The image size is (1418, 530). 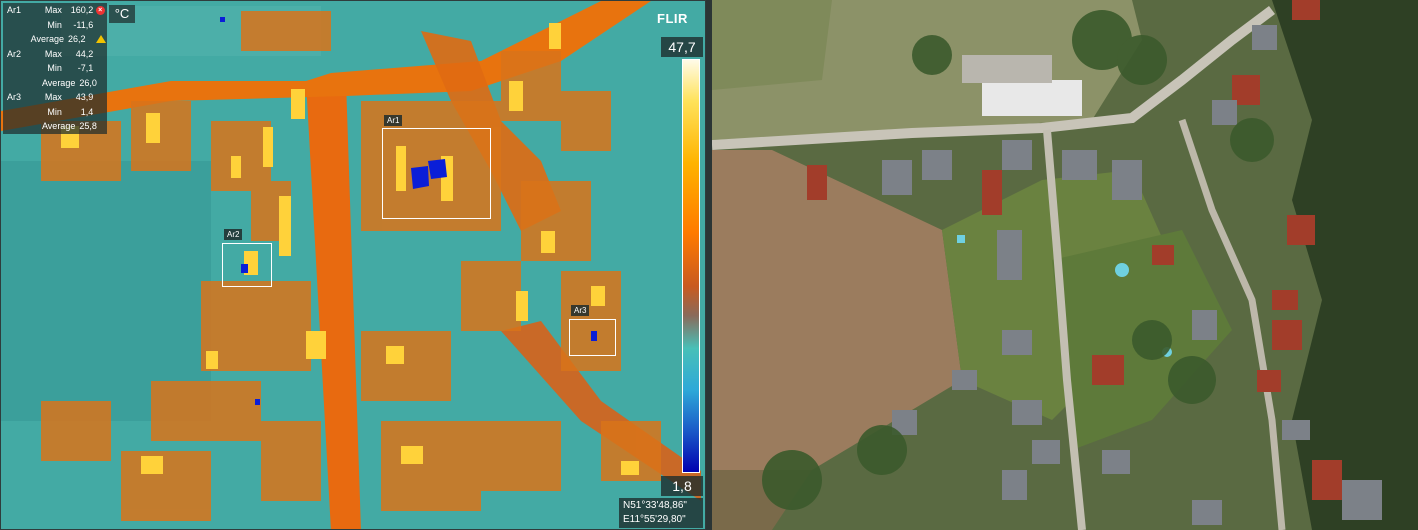 What do you see at coordinates (88, 126) in the screenshot?
I see `average-value: 25,8` at bounding box center [88, 126].